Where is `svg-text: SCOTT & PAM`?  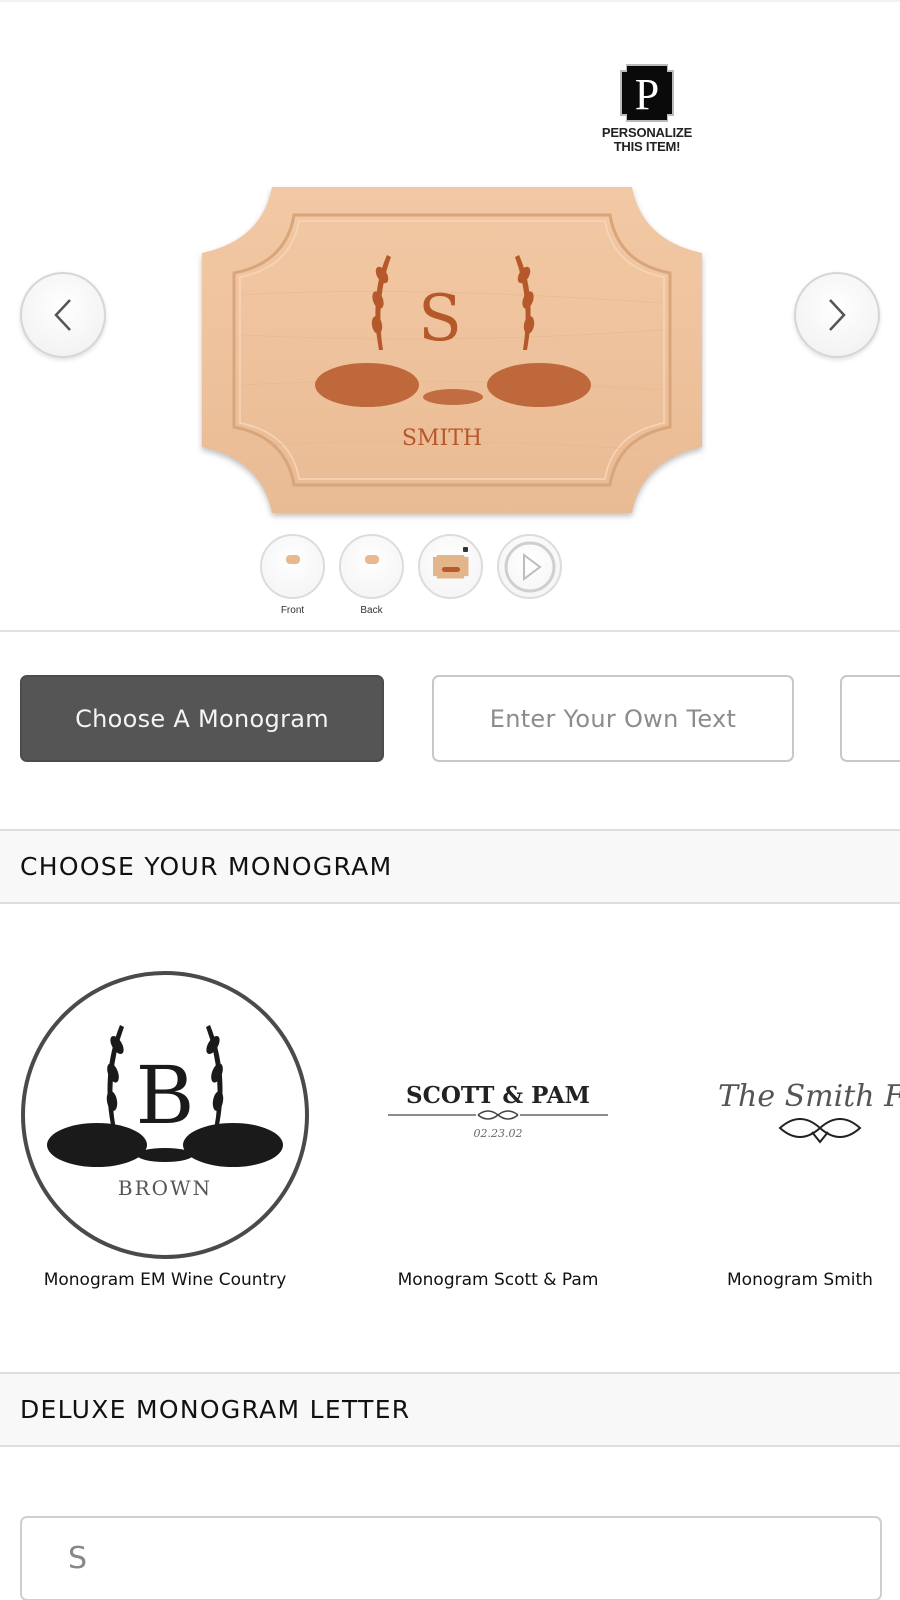
svg-text: SCOTT & PAM is located at coordinates (498, 1095).